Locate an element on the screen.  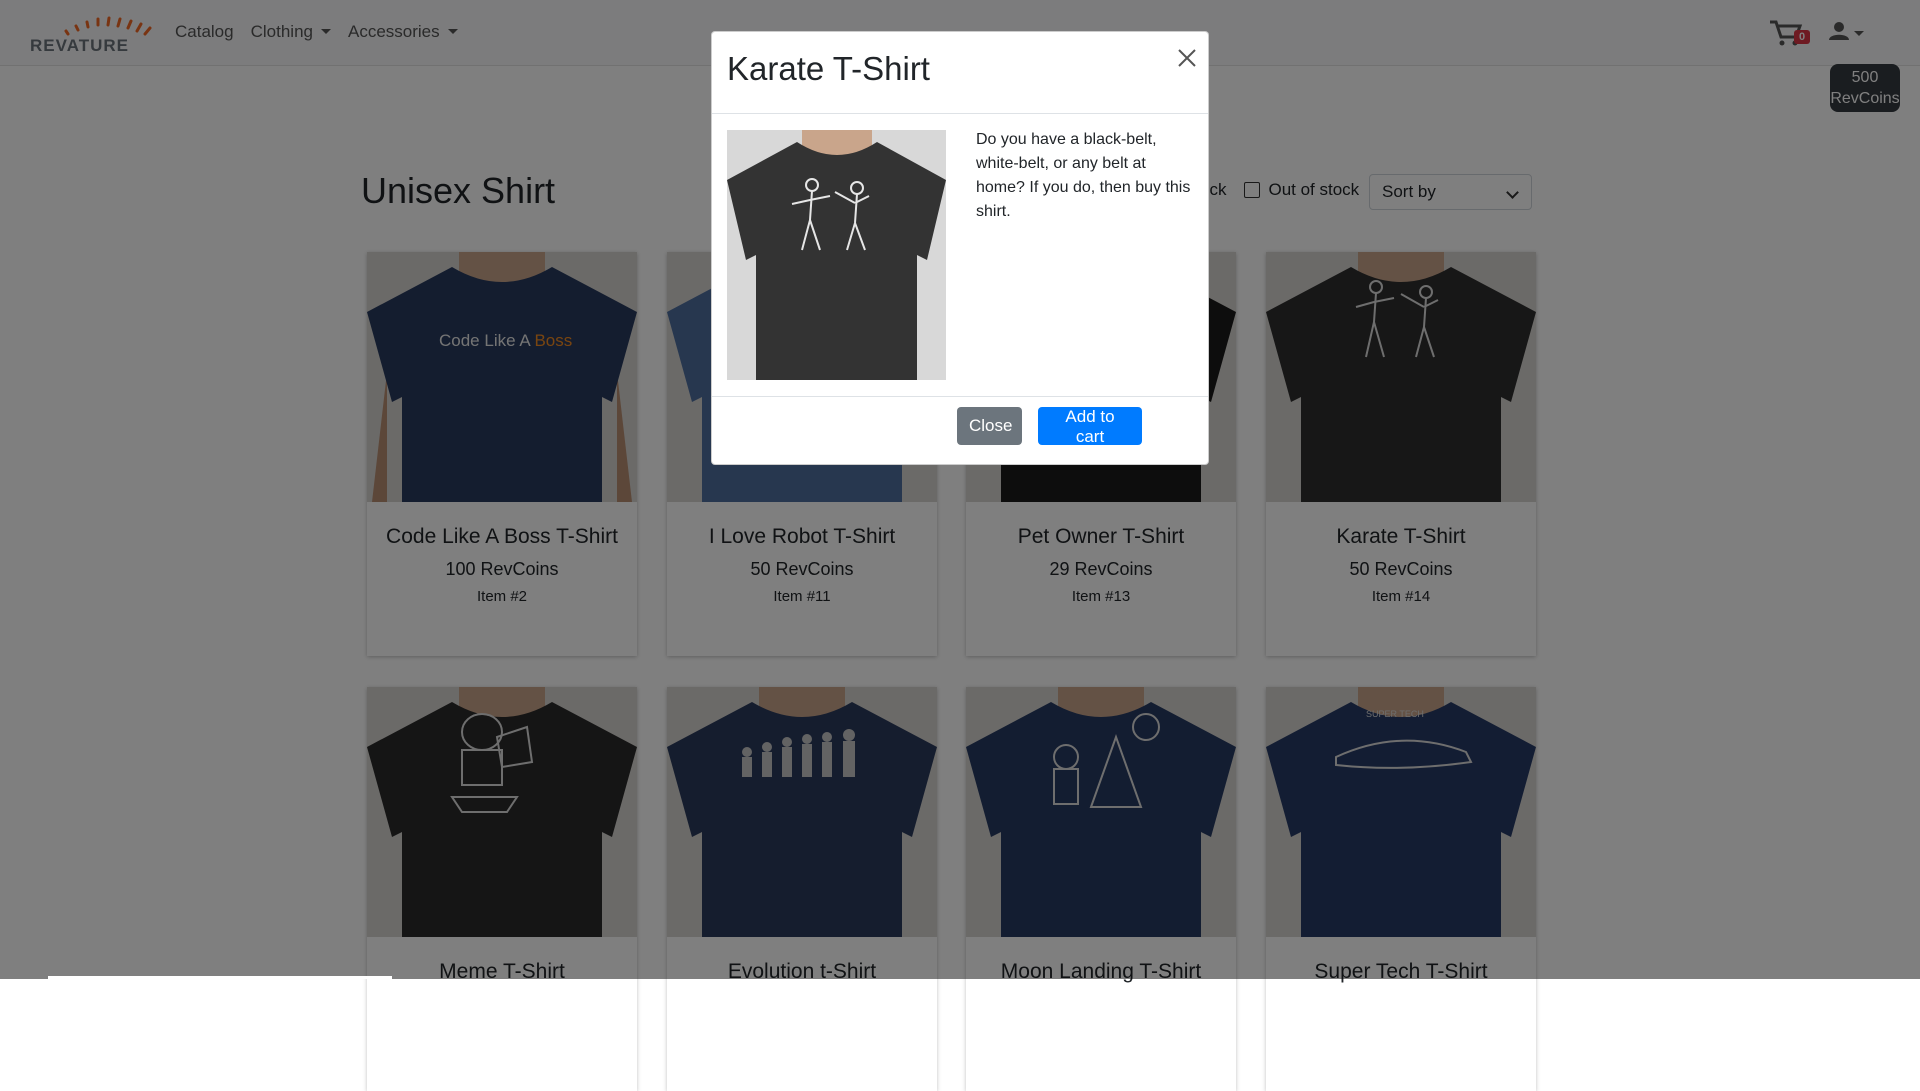
modal-product-image is located at coordinates (836, 255).